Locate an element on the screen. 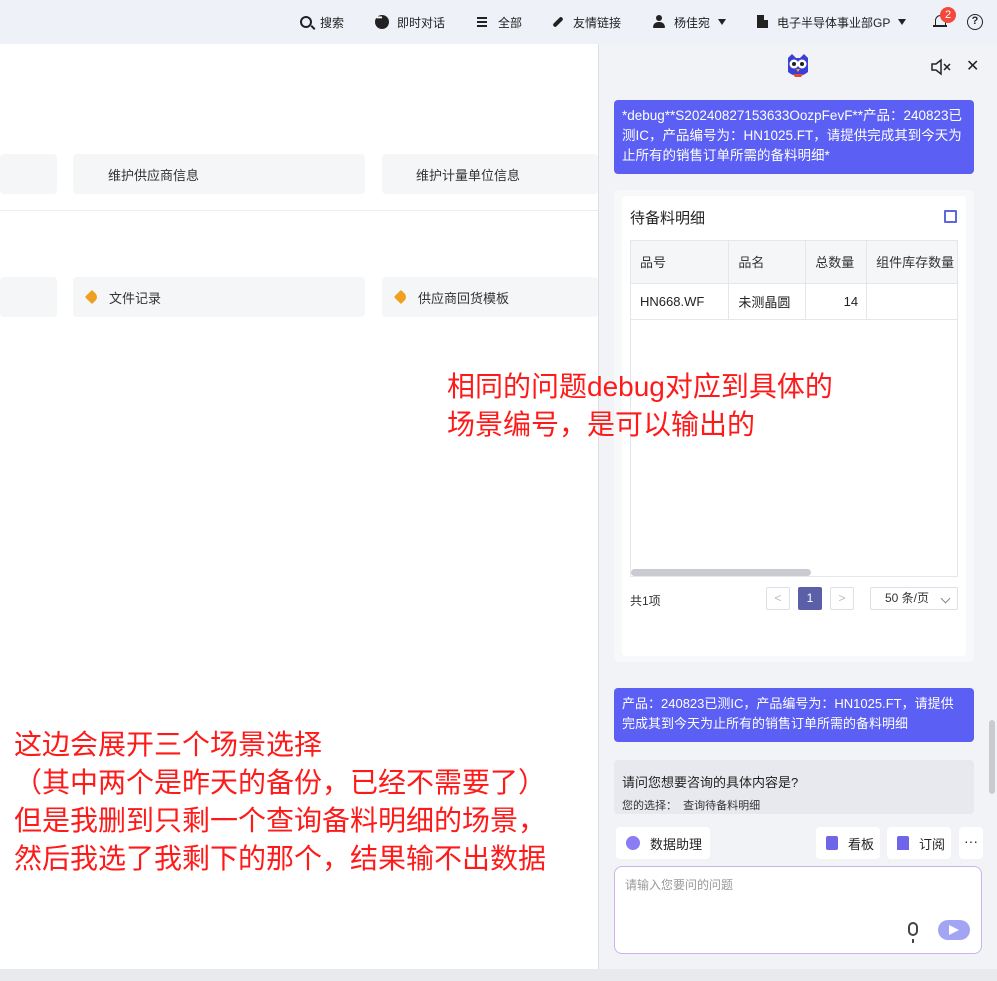 The width and height of the screenshot is (997, 981). annotation-line: 但是我删到只剩一个查询备料明细的场景， is located at coordinates (280, 820).